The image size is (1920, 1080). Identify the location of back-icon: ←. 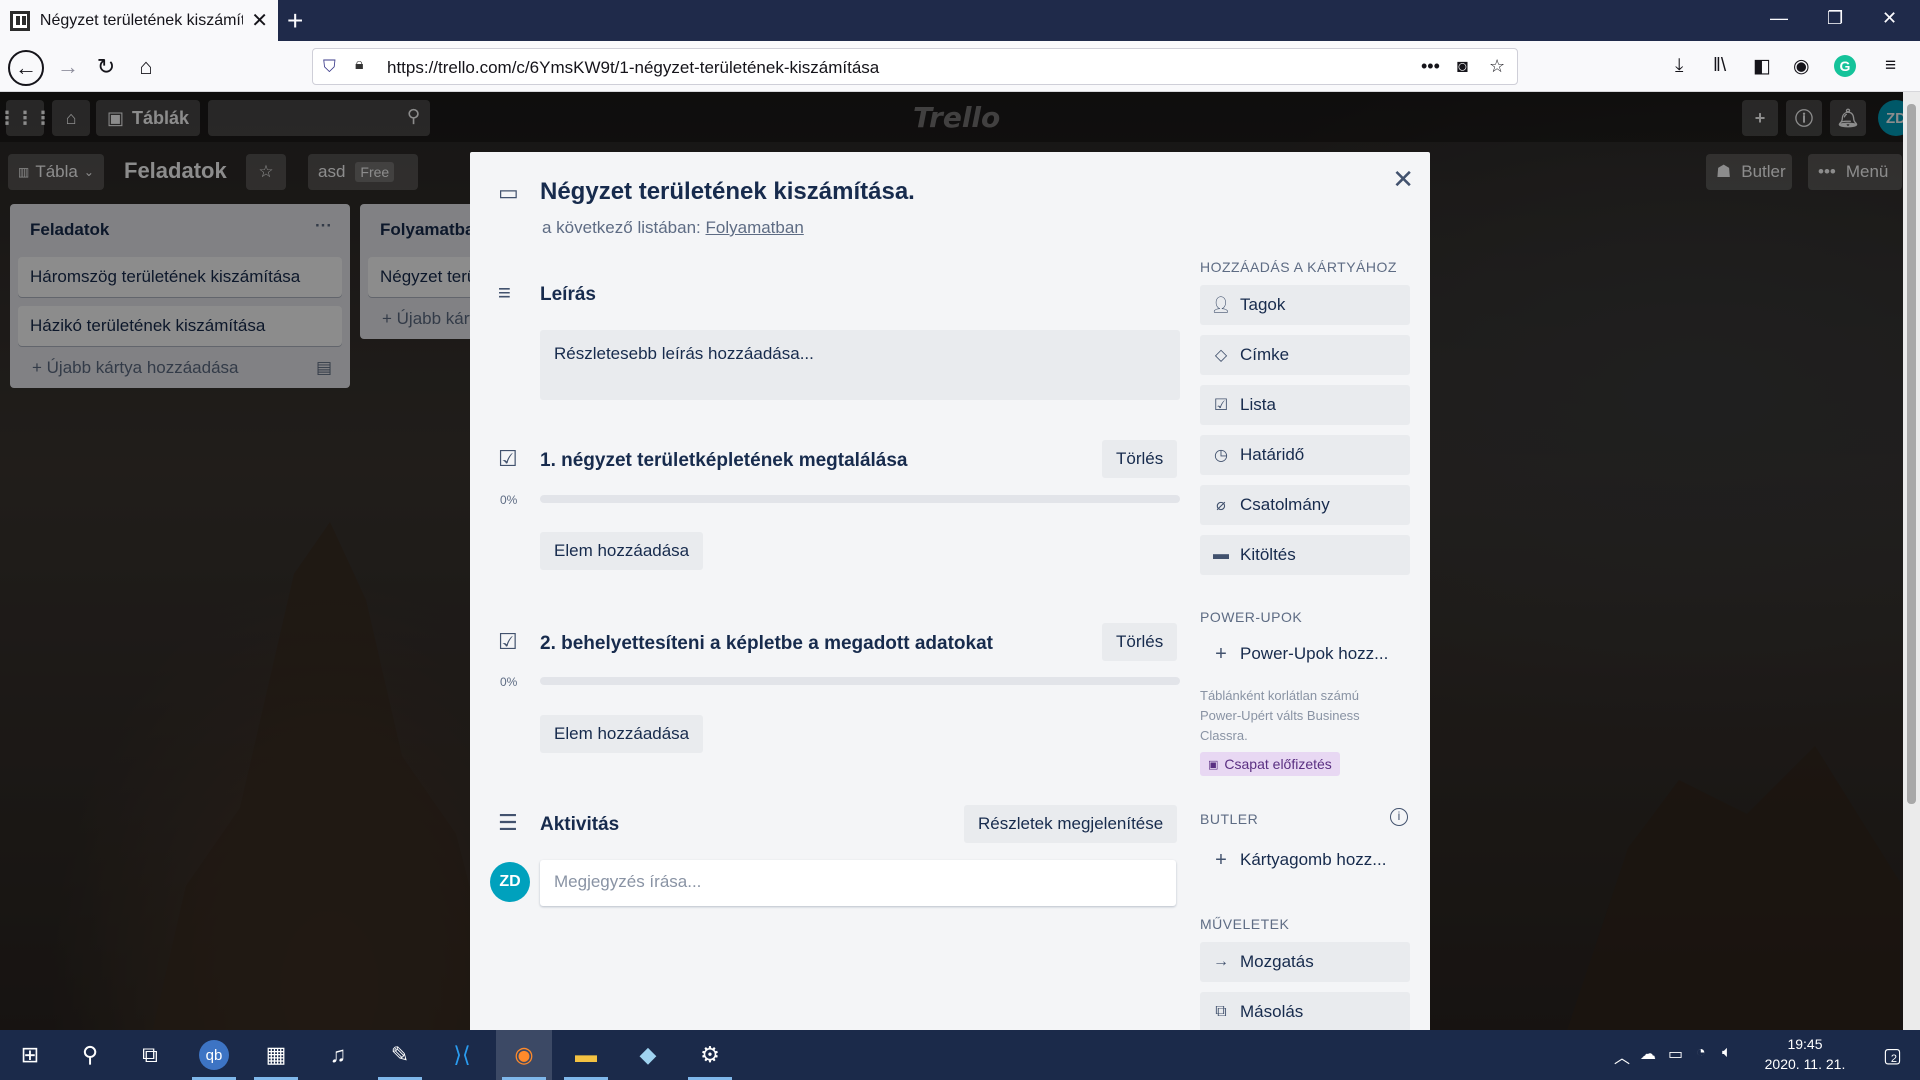
(26, 68).